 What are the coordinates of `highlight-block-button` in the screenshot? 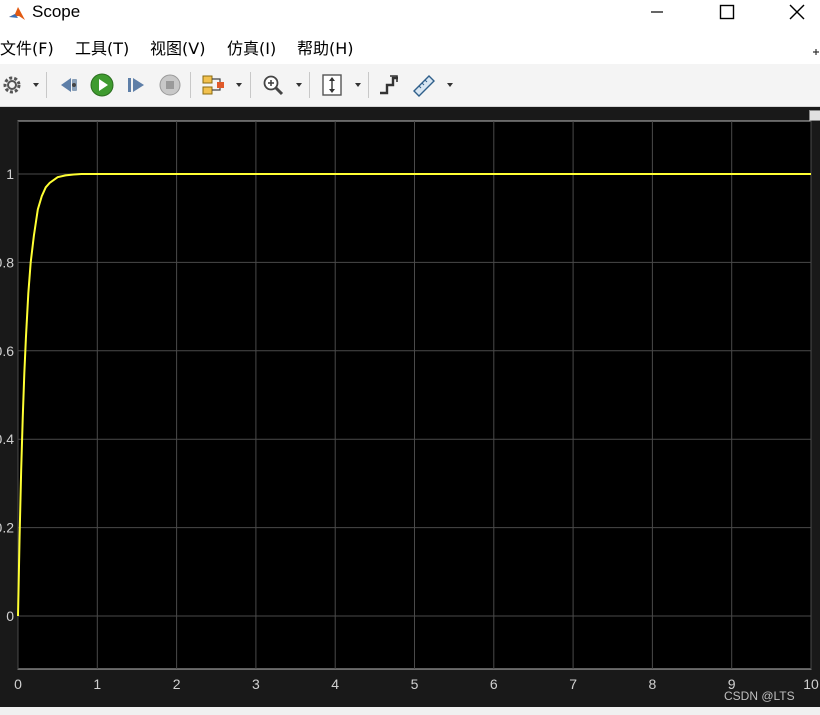 It's located at (213, 85).